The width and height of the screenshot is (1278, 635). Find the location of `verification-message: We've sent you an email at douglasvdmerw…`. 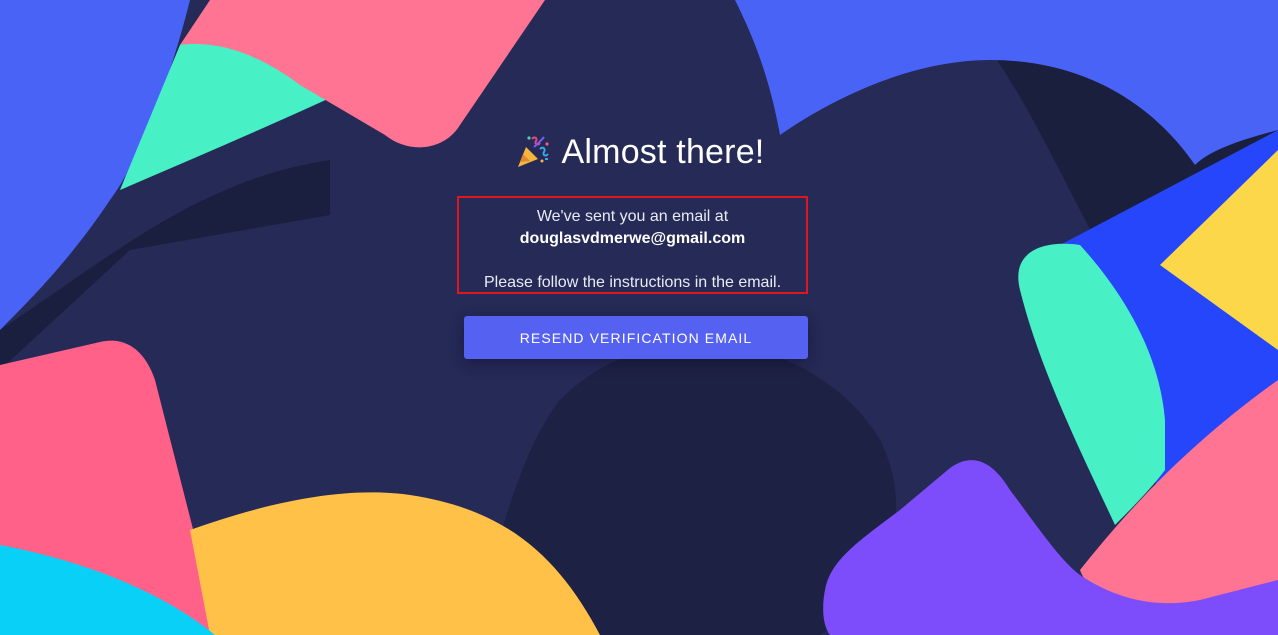

verification-message: We've sent you an email at douglasvdmerw… is located at coordinates (632, 245).